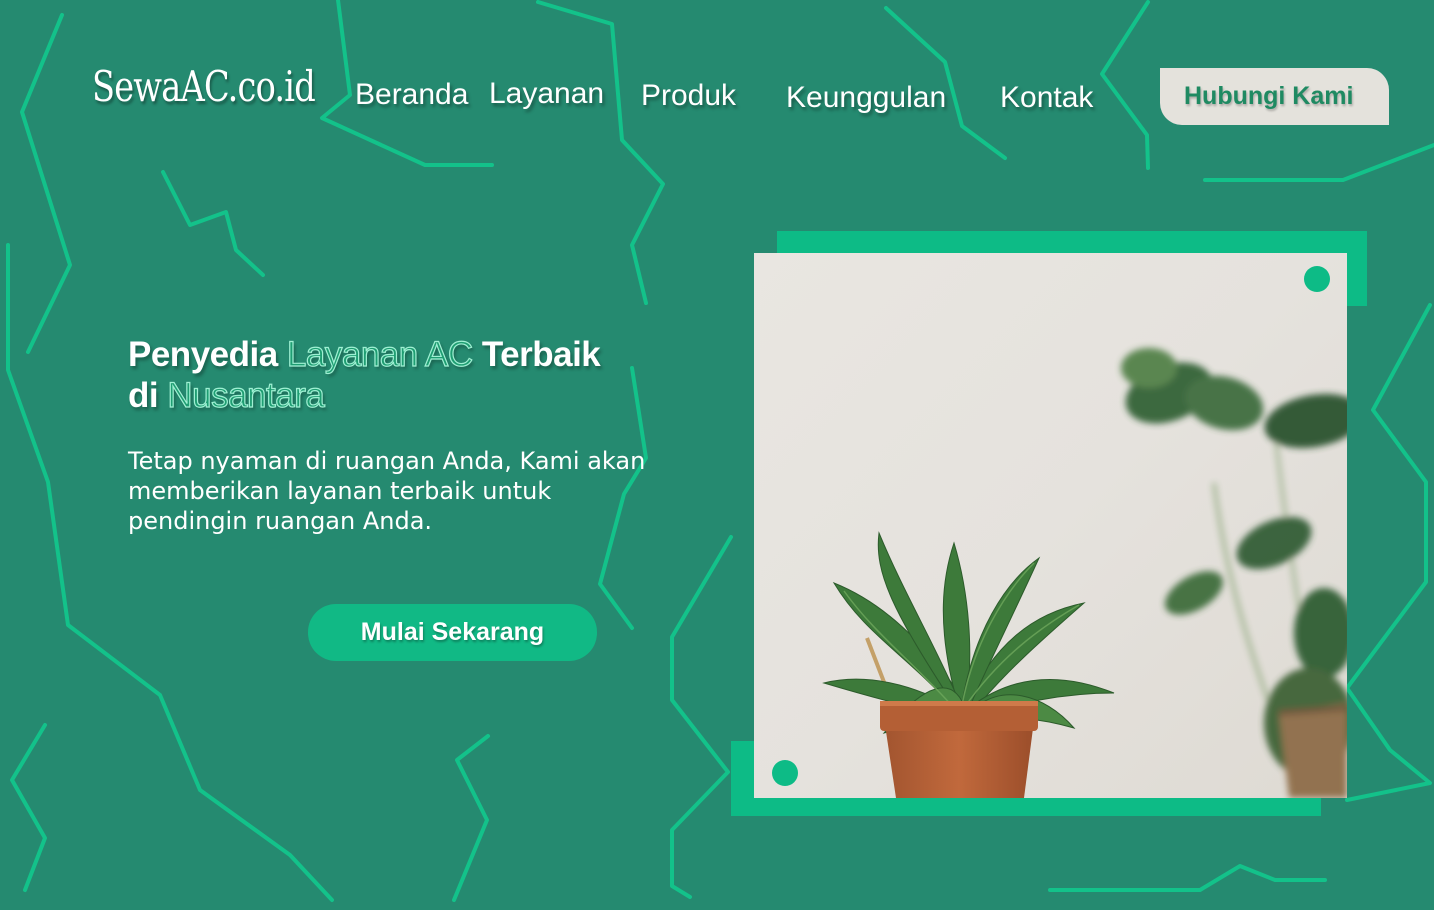  What do you see at coordinates (1046, 98) in the screenshot?
I see `nav-item-kontak: Kontak` at bounding box center [1046, 98].